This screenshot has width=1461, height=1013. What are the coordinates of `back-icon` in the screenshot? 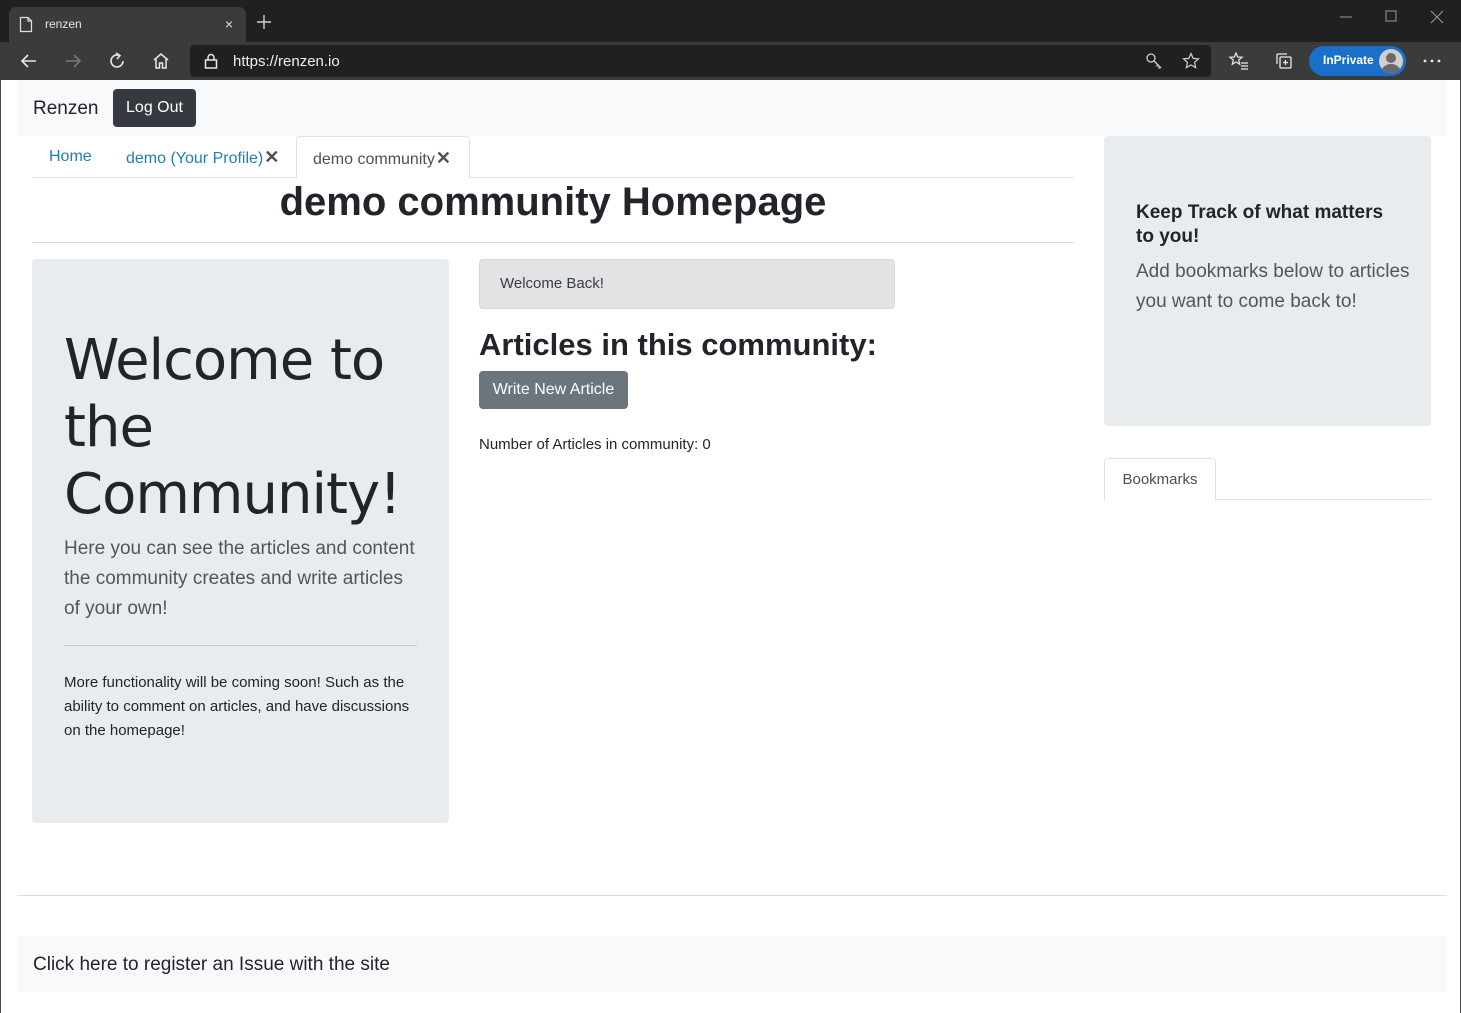 It's located at (29, 61).